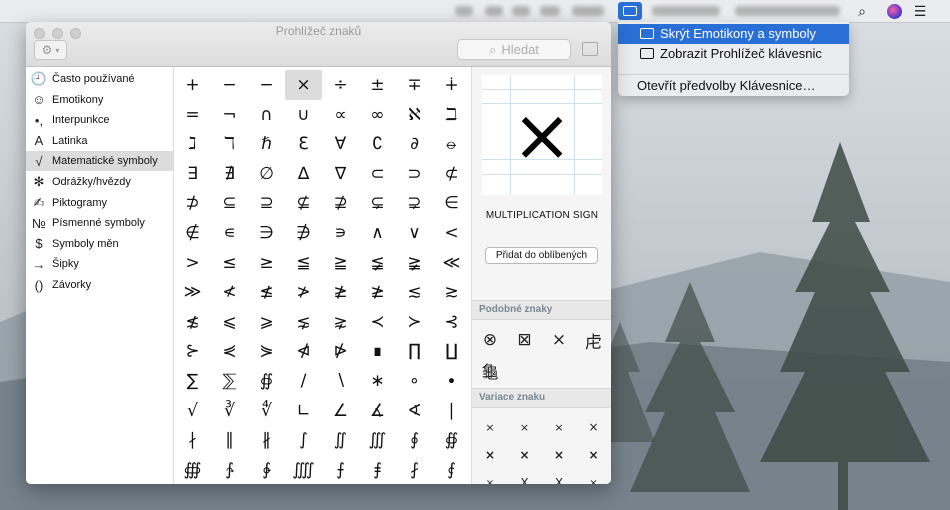 Image resolution: width=950 pixels, height=510 pixels. I want to click on siri-icon, so click(894, 11).